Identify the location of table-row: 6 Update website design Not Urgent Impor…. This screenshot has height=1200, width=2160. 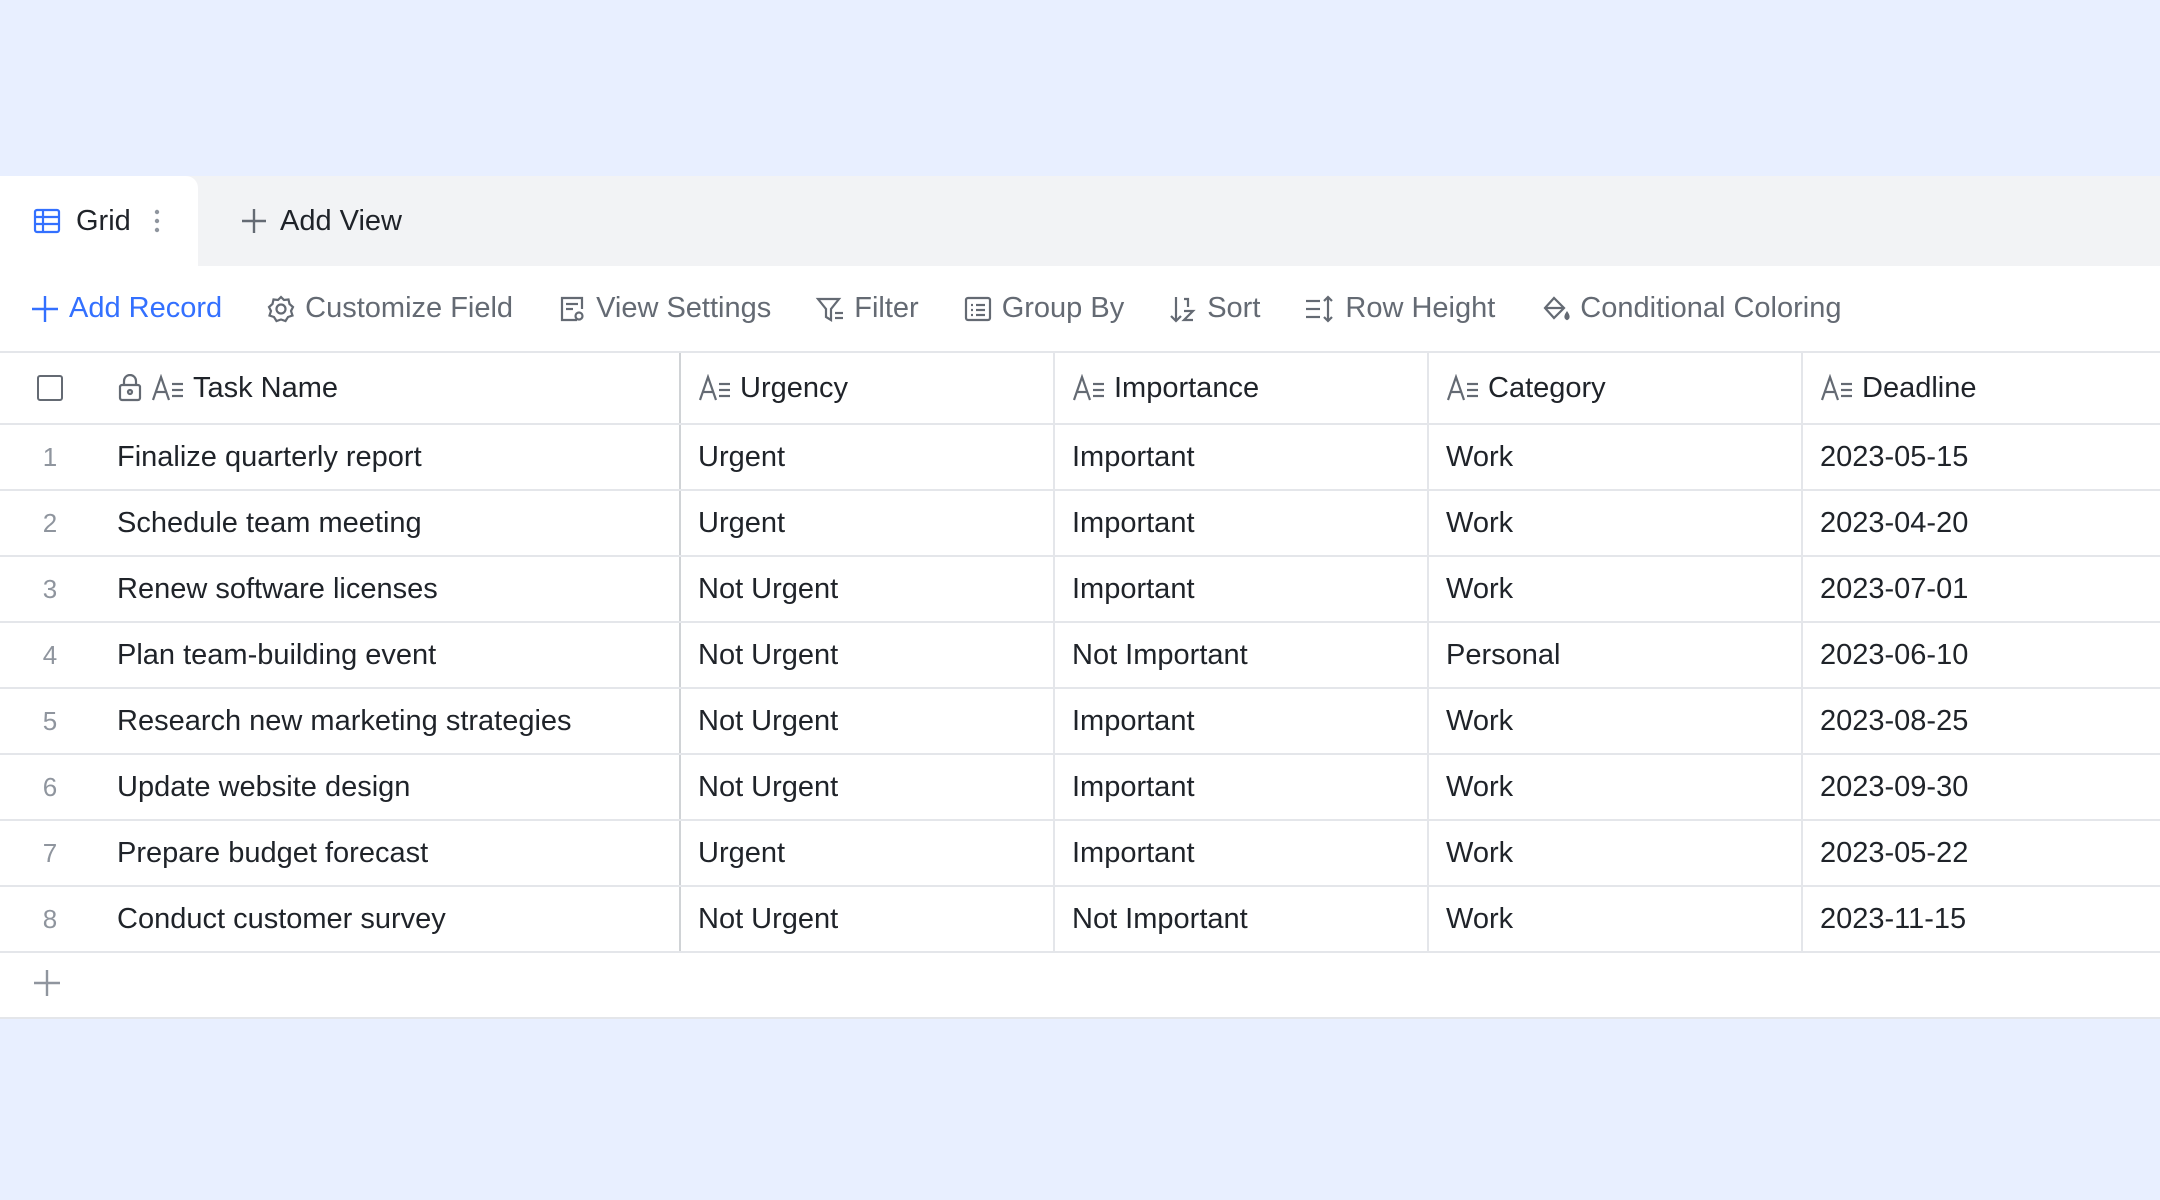
(1080, 788).